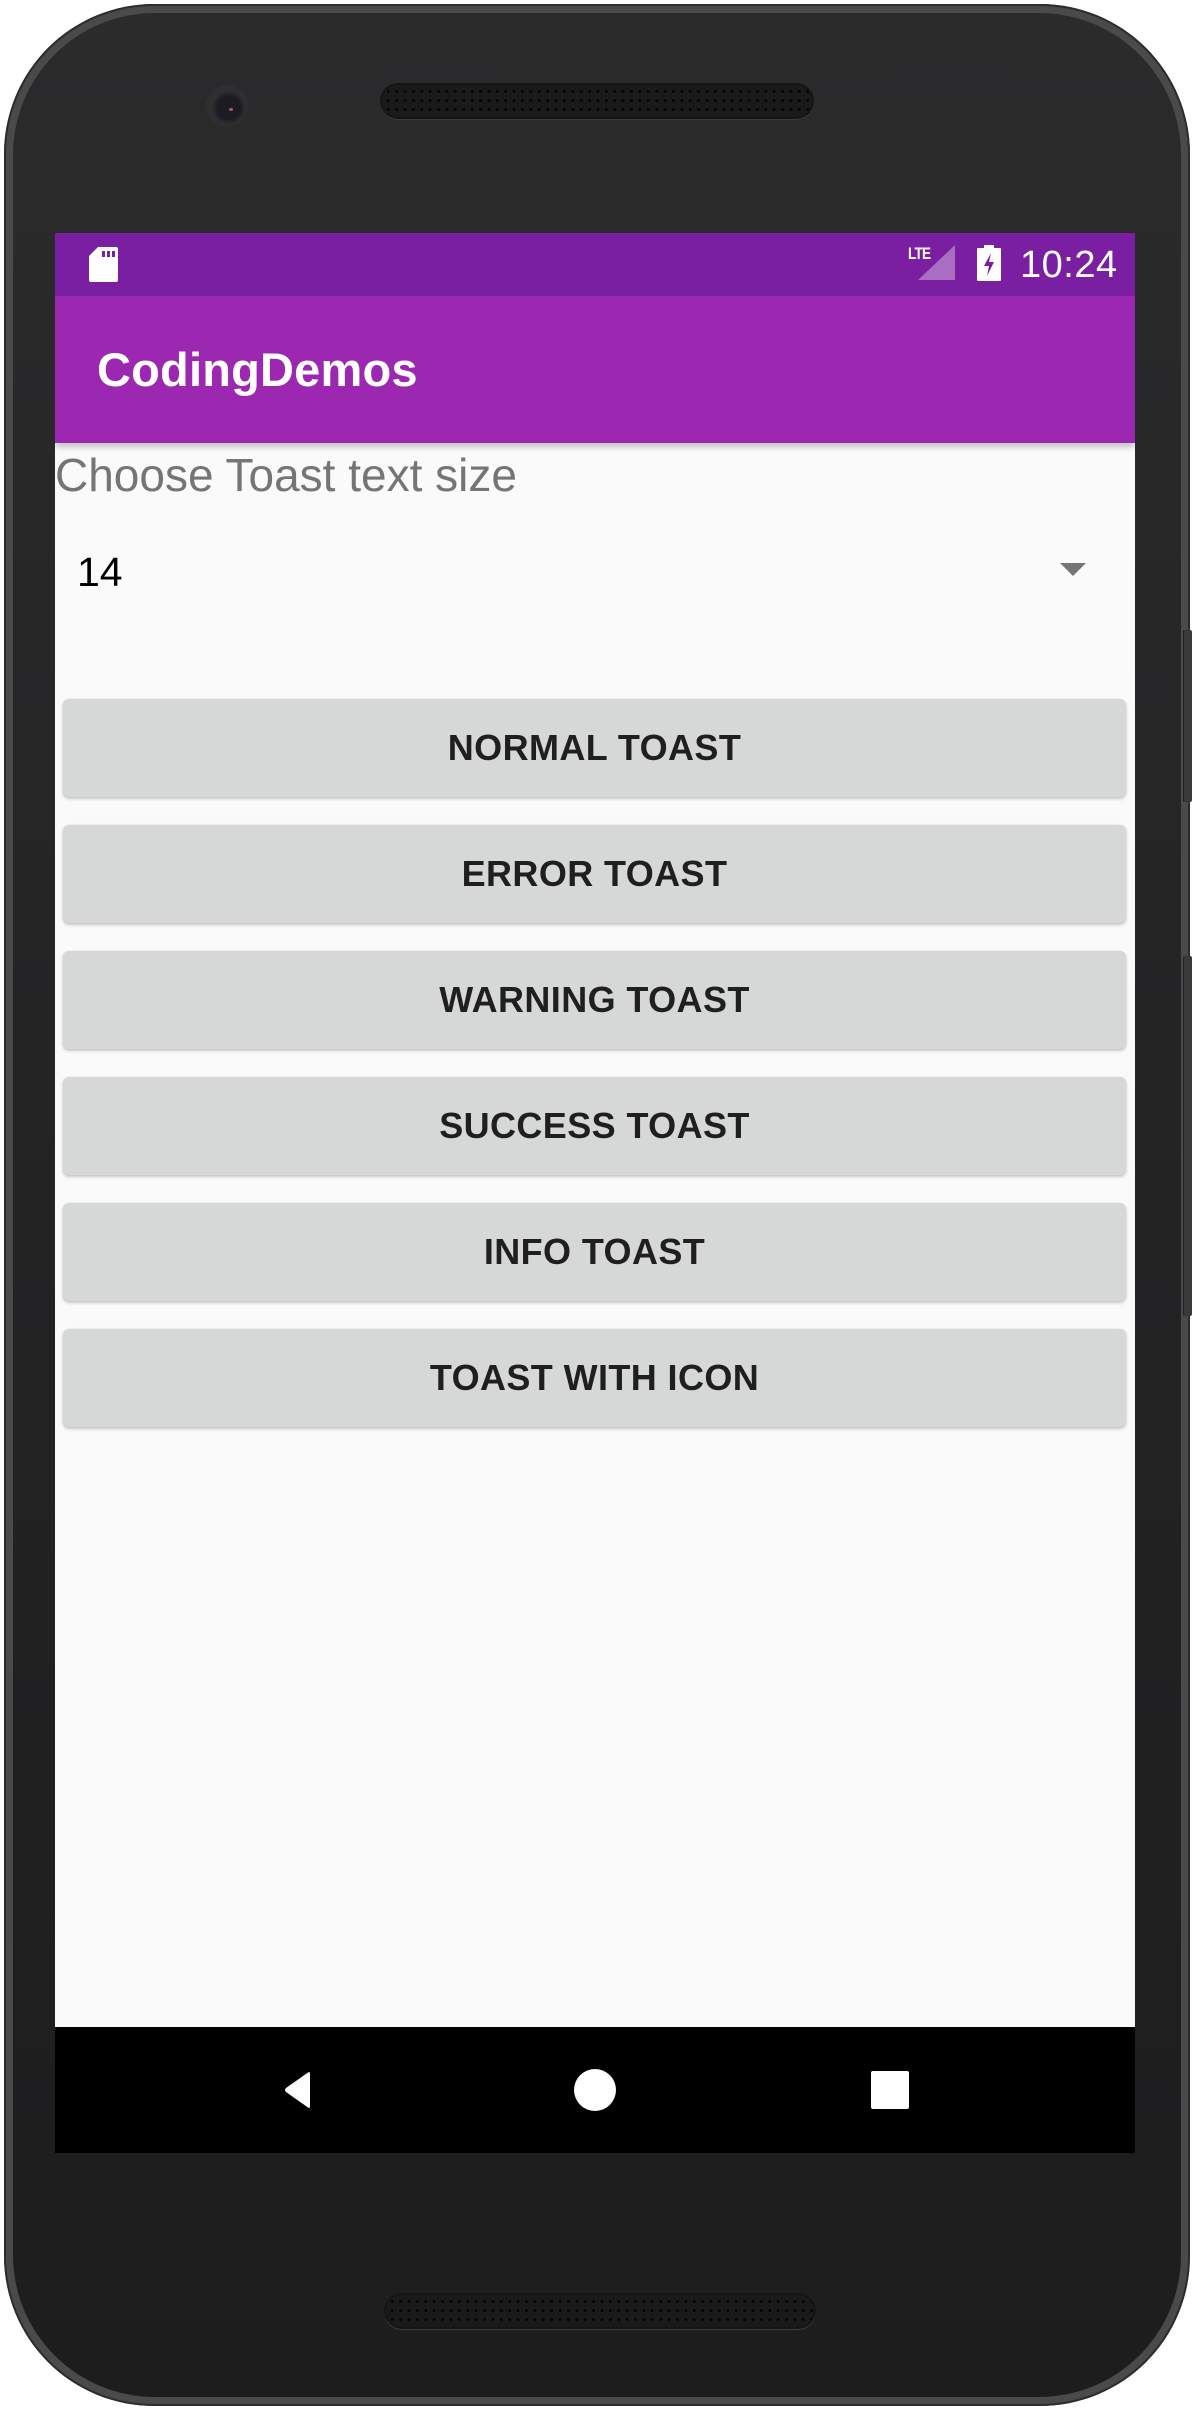 The height and width of the screenshot is (2409, 1198). I want to click on volume-rocker, so click(1187, 1136).